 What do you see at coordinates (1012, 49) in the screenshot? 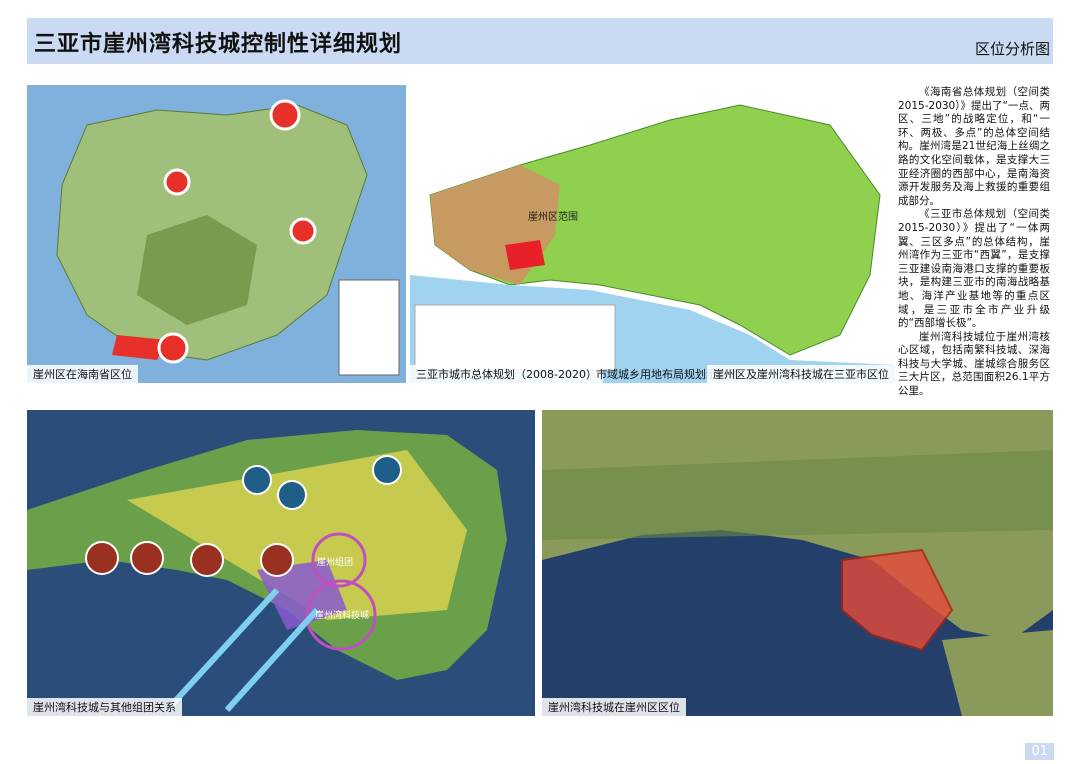
I see `page-subtitle: 区位分析图` at bounding box center [1012, 49].